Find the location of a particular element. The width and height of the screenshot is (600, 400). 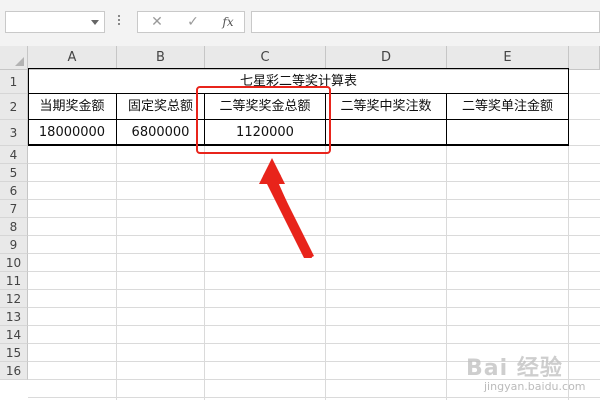

watermark-logo: Bai 经验 is located at coordinates (514, 368).